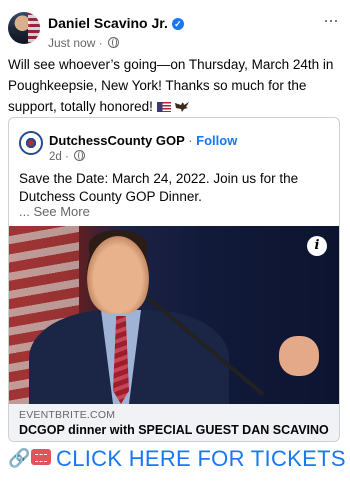 Image resolution: width=350 pixels, height=500 pixels. Describe the element at coordinates (19, 458) in the screenshot. I see `link-icon: 🔗` at that location.